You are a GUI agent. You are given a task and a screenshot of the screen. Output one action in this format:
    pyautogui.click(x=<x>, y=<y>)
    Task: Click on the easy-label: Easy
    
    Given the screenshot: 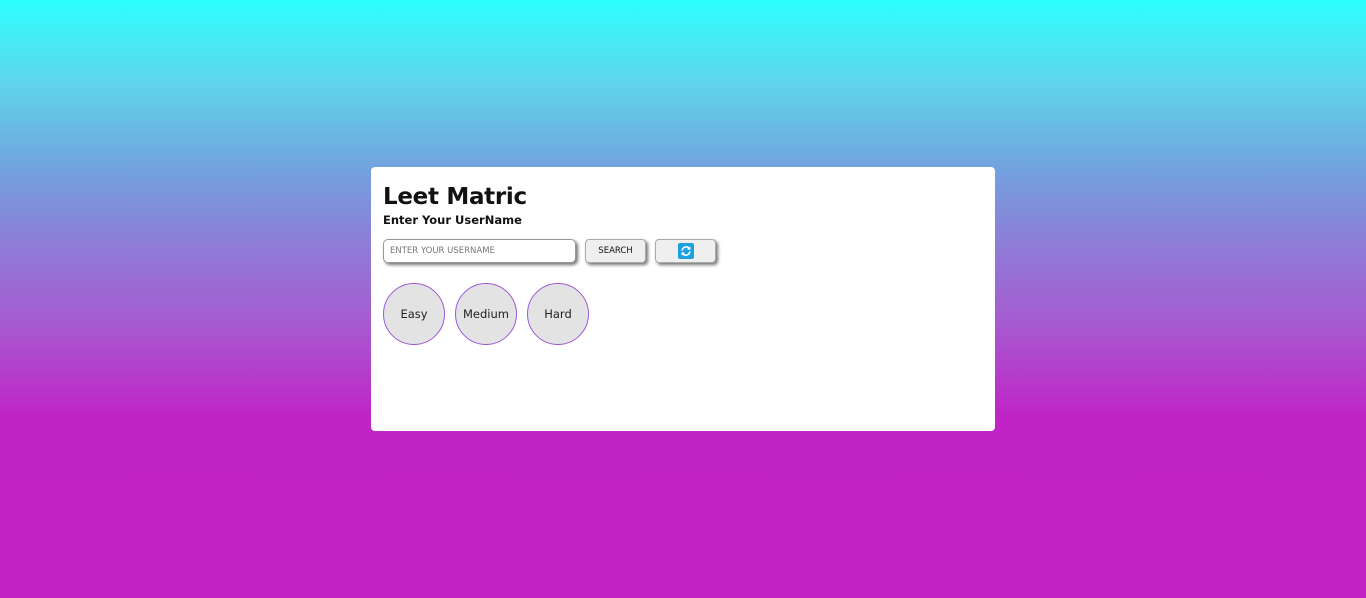 What is the action you would take?
    pyautogui.click(x=414, y=314)
    